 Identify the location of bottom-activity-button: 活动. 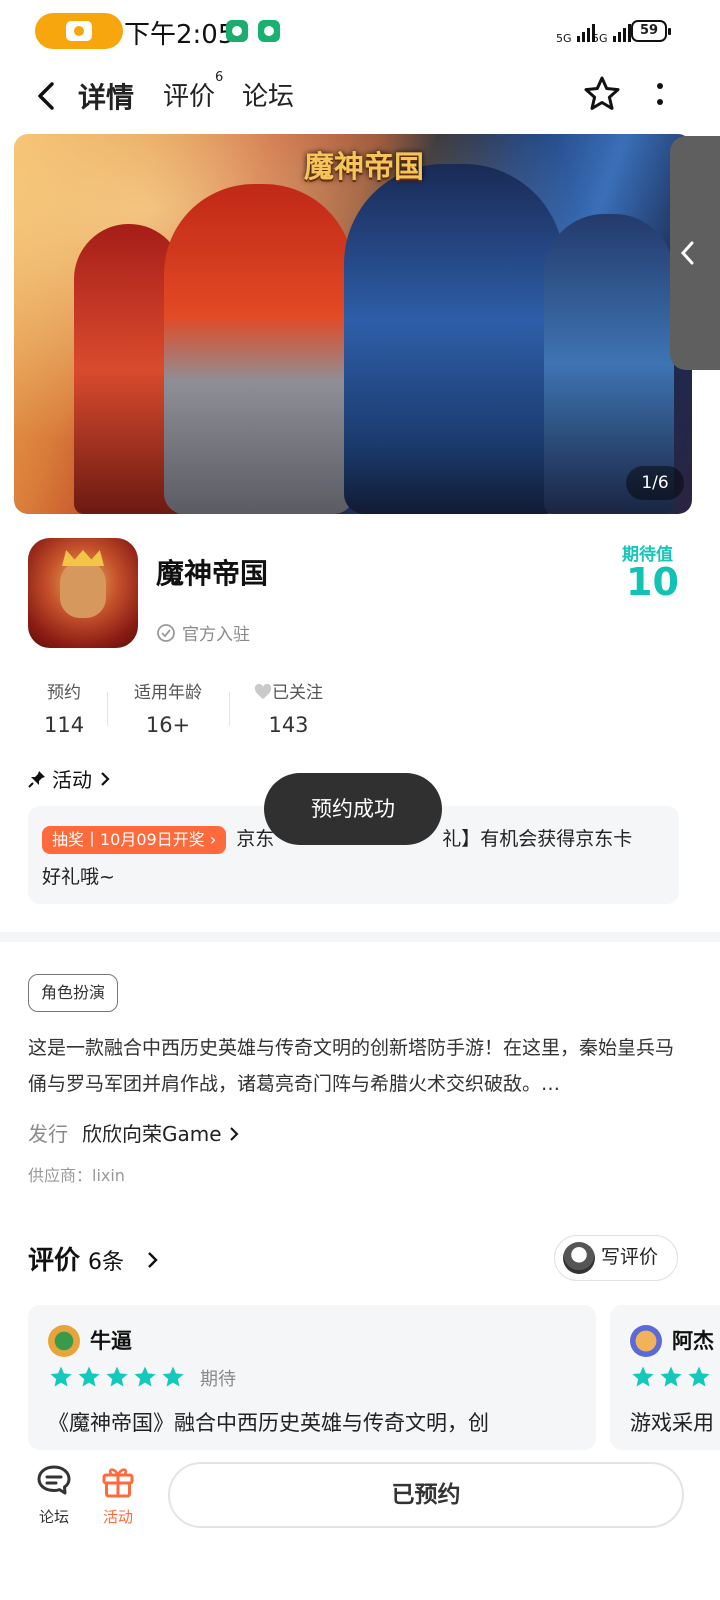
(118, 1495).